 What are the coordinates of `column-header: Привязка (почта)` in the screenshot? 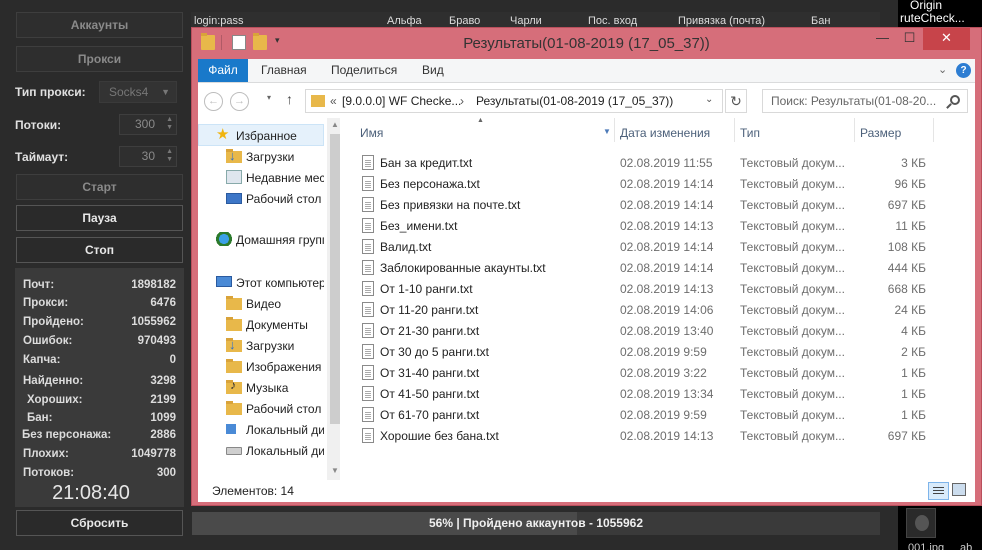 It's located at (721, 21).